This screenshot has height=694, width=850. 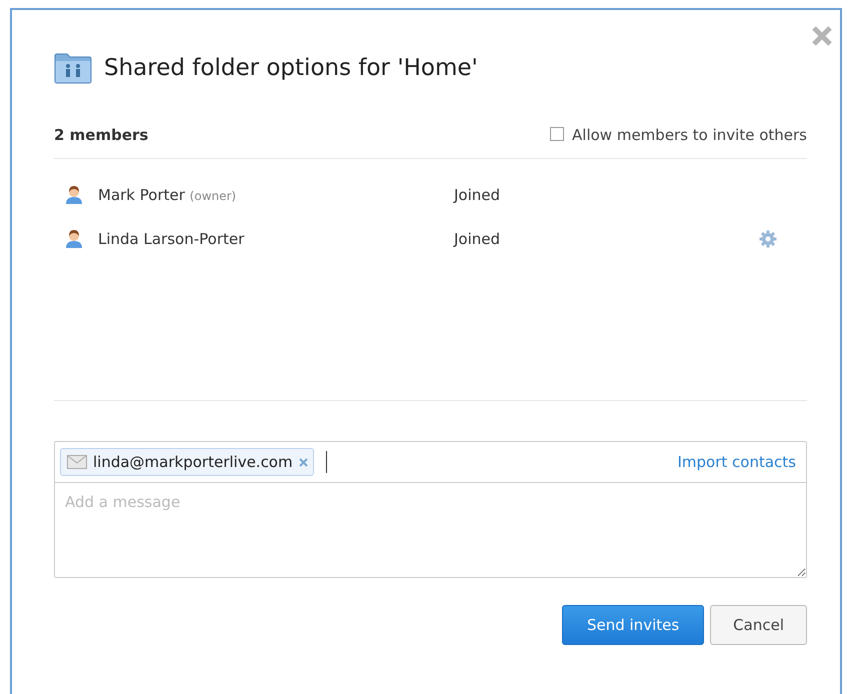 What do you see at coordinates (768, 239) in the screenshot?
I see `settings-icon` at bounding box center [768, 239].